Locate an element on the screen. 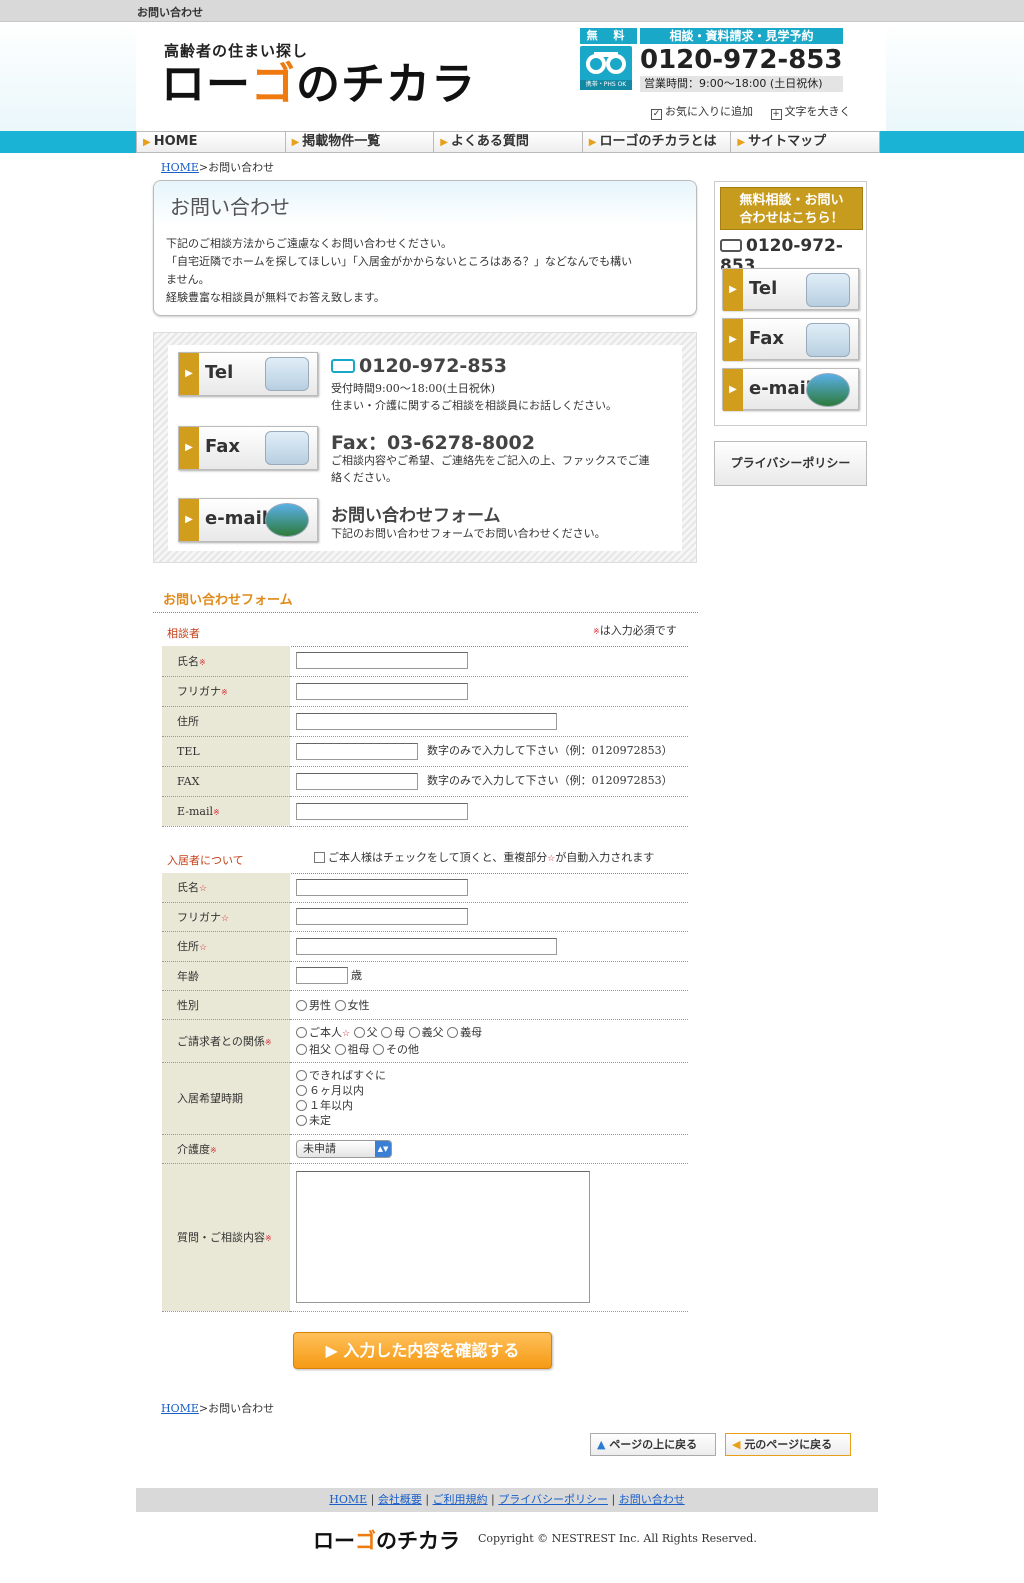 The image size is (1024, 1583). footer-link-company: 会社概要 is located at coordinates (400, 1499).